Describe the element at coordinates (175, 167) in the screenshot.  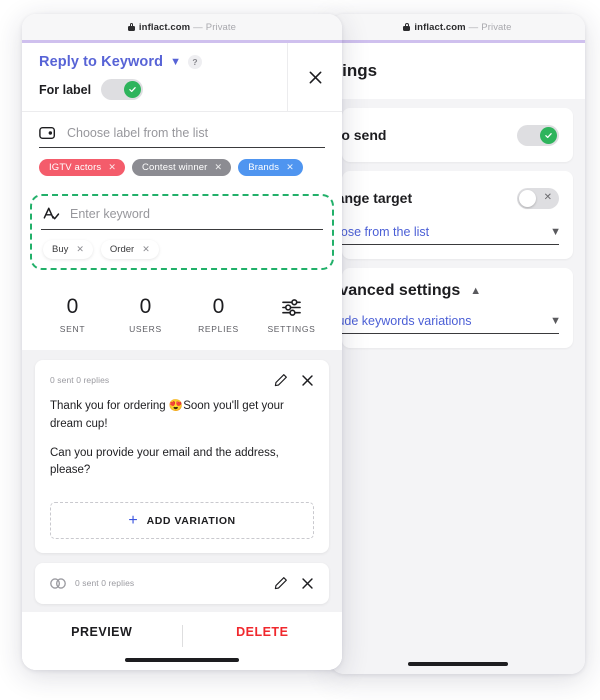
I see `label-chip-text: Contest winner` at that location.